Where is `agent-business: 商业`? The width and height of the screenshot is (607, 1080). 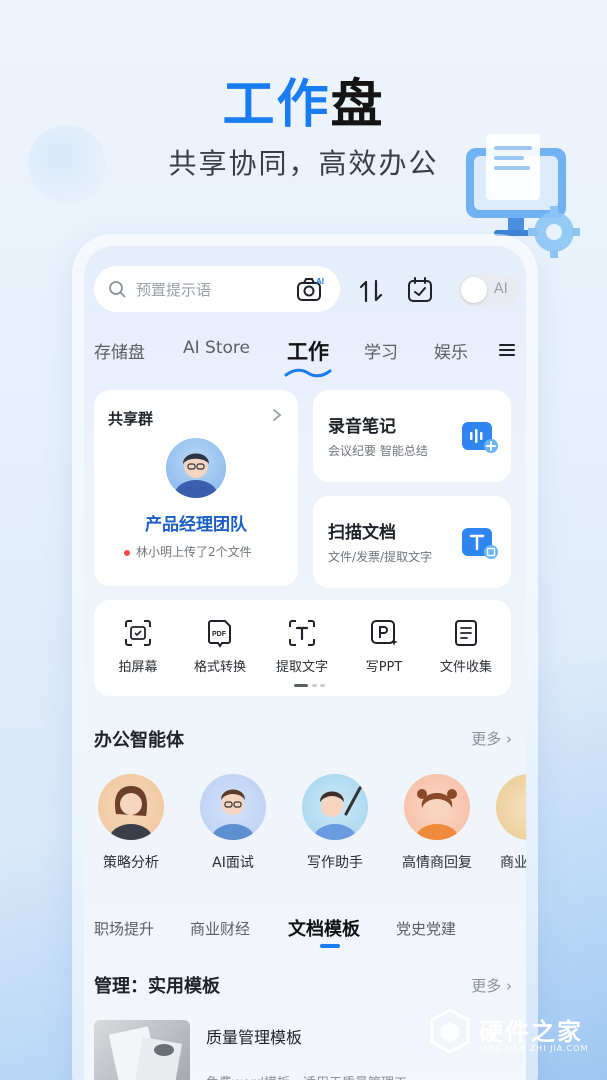 agent-business: 商业 is located at coordinates (507, 823).